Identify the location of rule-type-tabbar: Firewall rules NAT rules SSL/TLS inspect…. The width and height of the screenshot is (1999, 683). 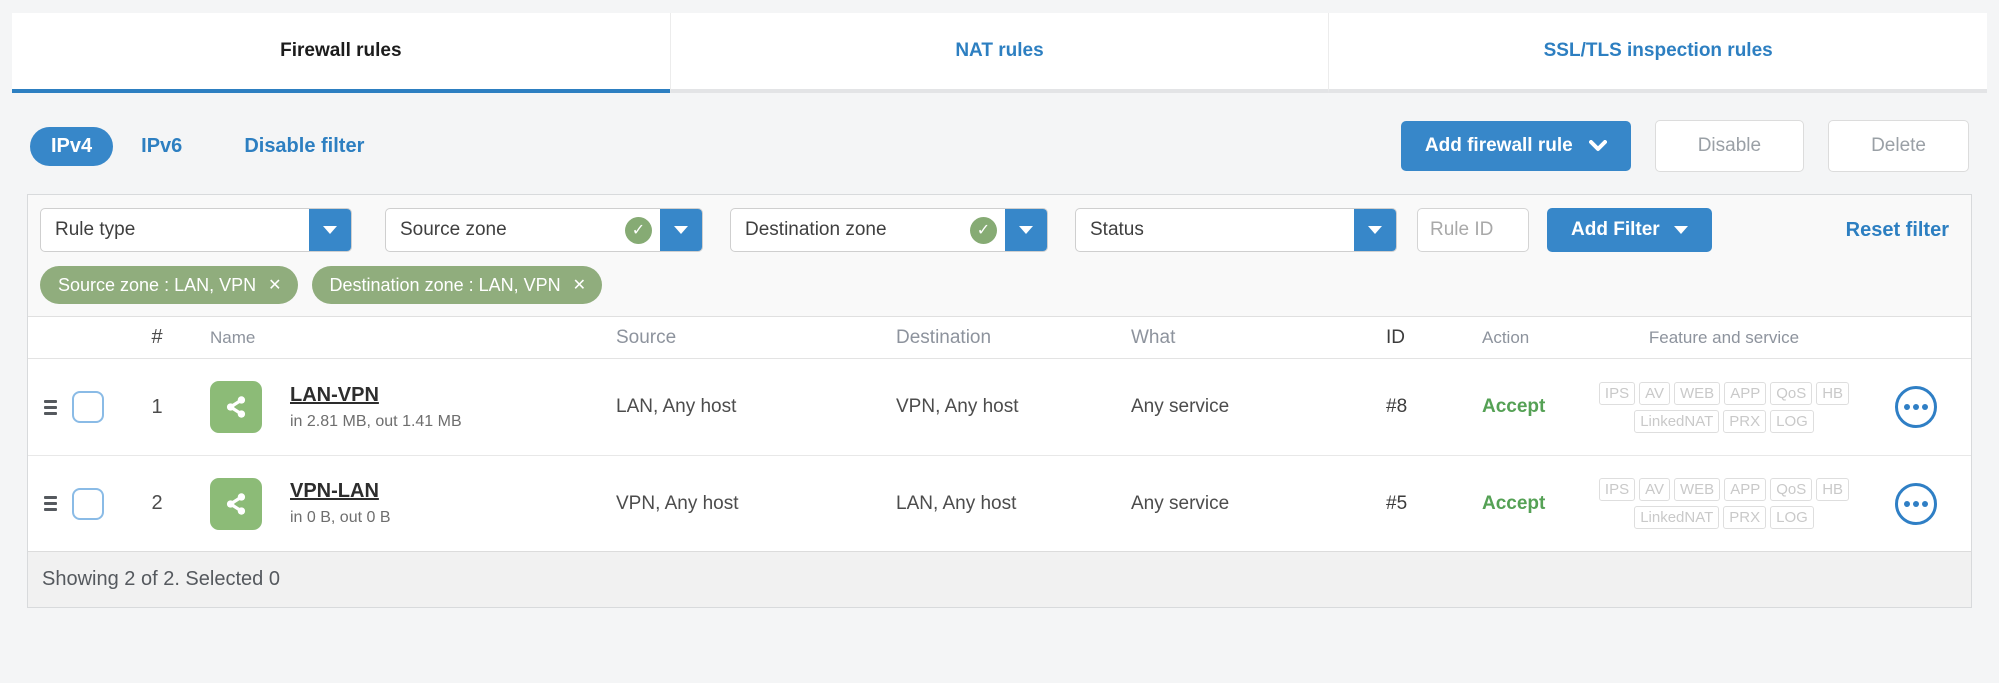
(1000, 53).